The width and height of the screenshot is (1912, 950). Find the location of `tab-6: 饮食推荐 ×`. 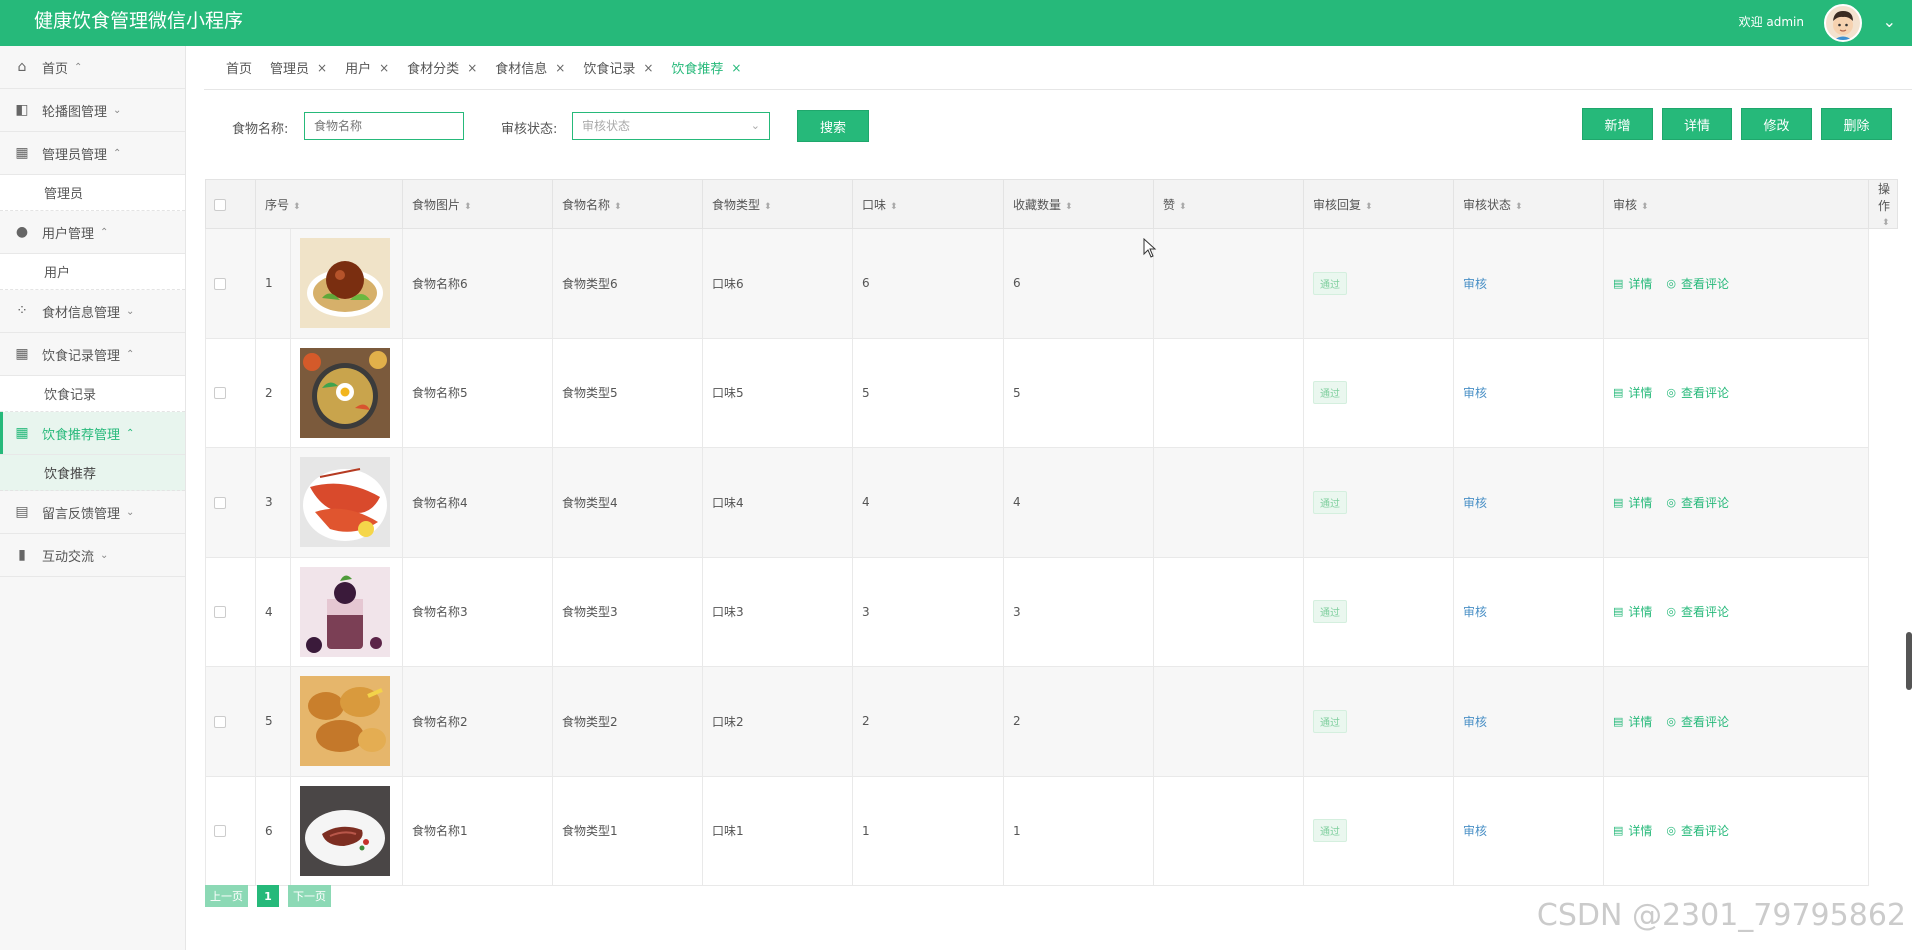

tab-6: 饮食推荐 × is located at coordinates (706, 68).